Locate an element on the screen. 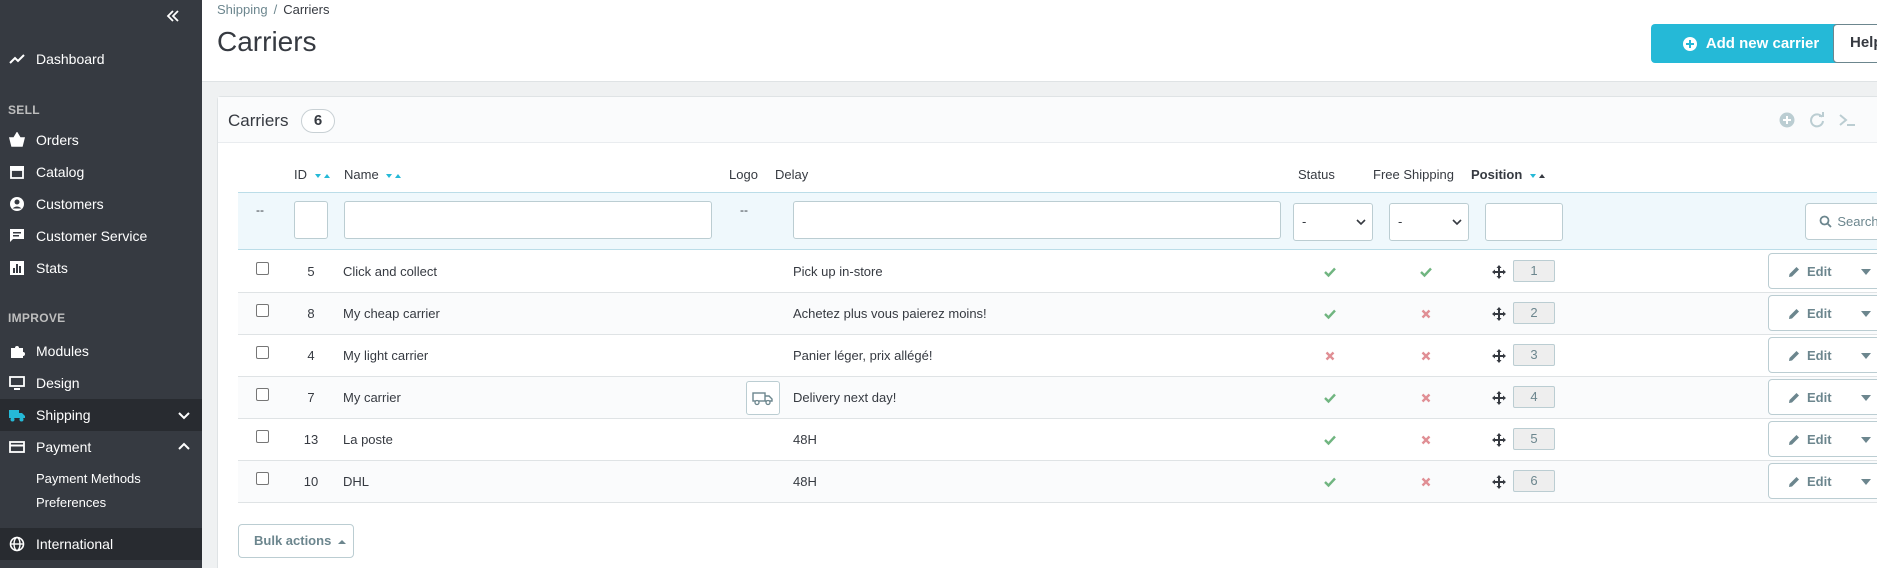  sidebar-item-label: Modules is located at coordinates (62, 351).